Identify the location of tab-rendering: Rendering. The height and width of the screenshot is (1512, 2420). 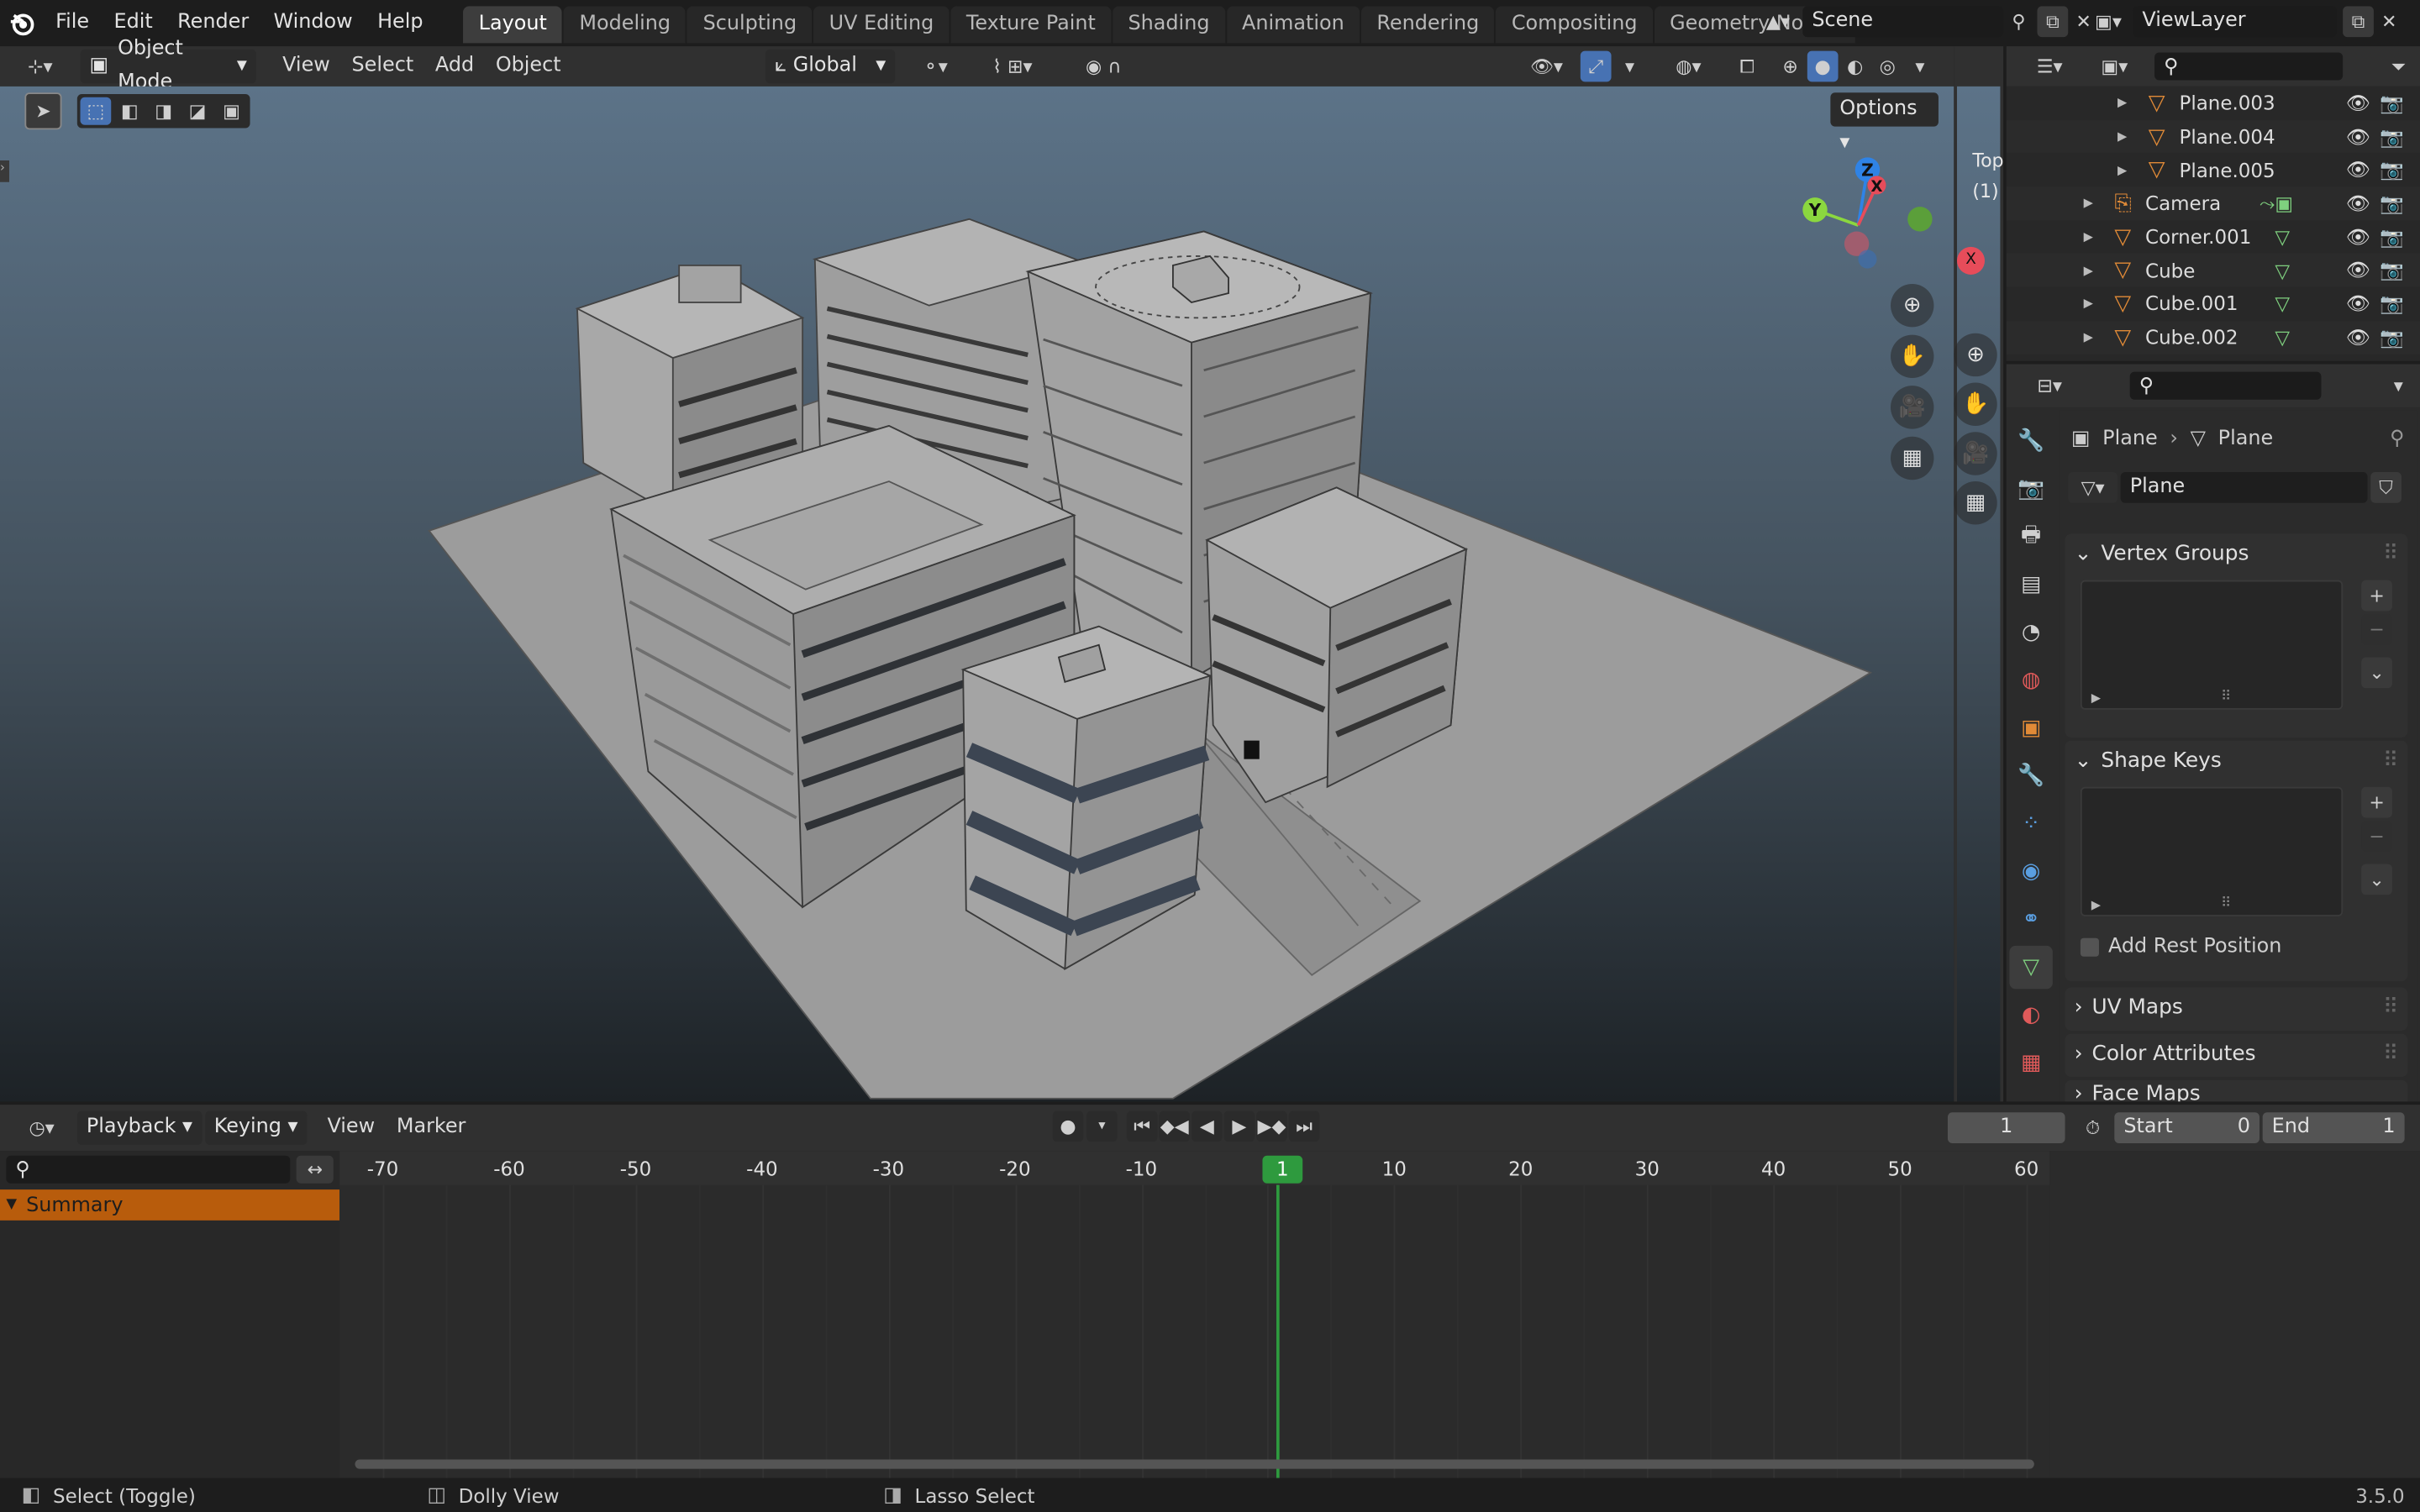
(1428, 25).